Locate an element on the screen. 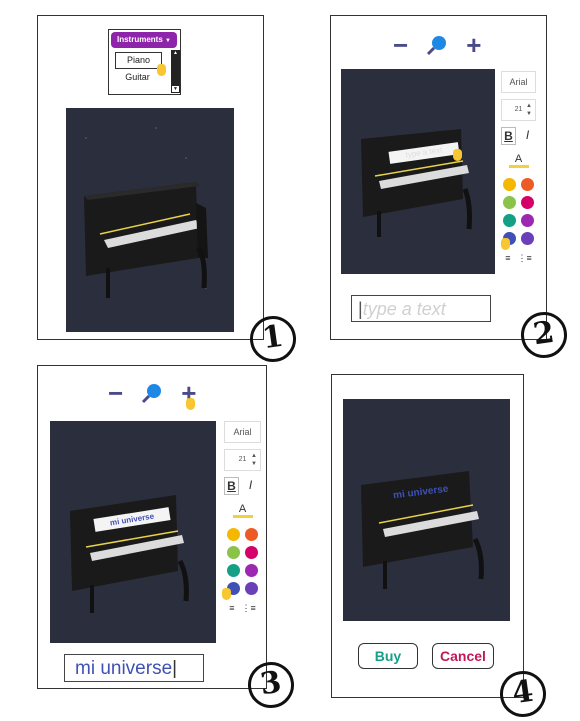 The height and width of the screenshot is (721, 580). instrument-dropdown: Instruments ▼ Piano Guitar ▲ ▼ is located at coordinates (144, 62).